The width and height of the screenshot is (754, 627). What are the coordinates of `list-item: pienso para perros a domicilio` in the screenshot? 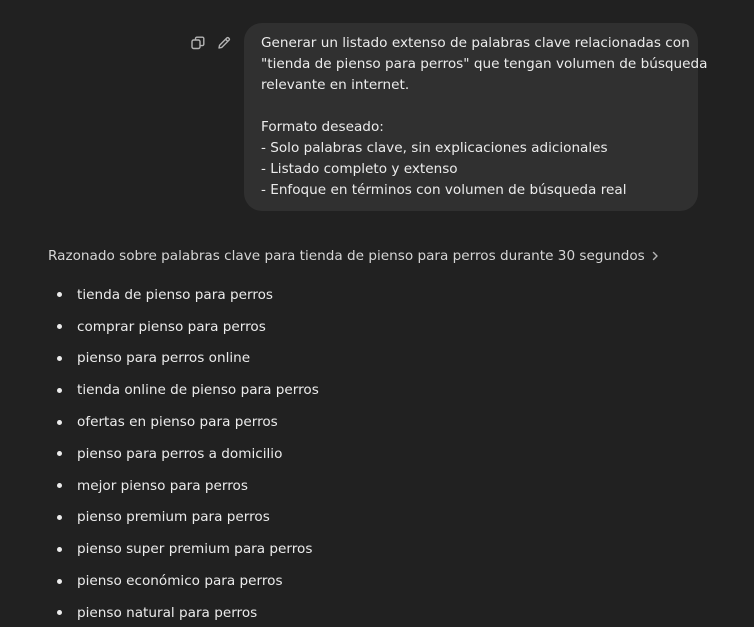 It's located at (159, 454).